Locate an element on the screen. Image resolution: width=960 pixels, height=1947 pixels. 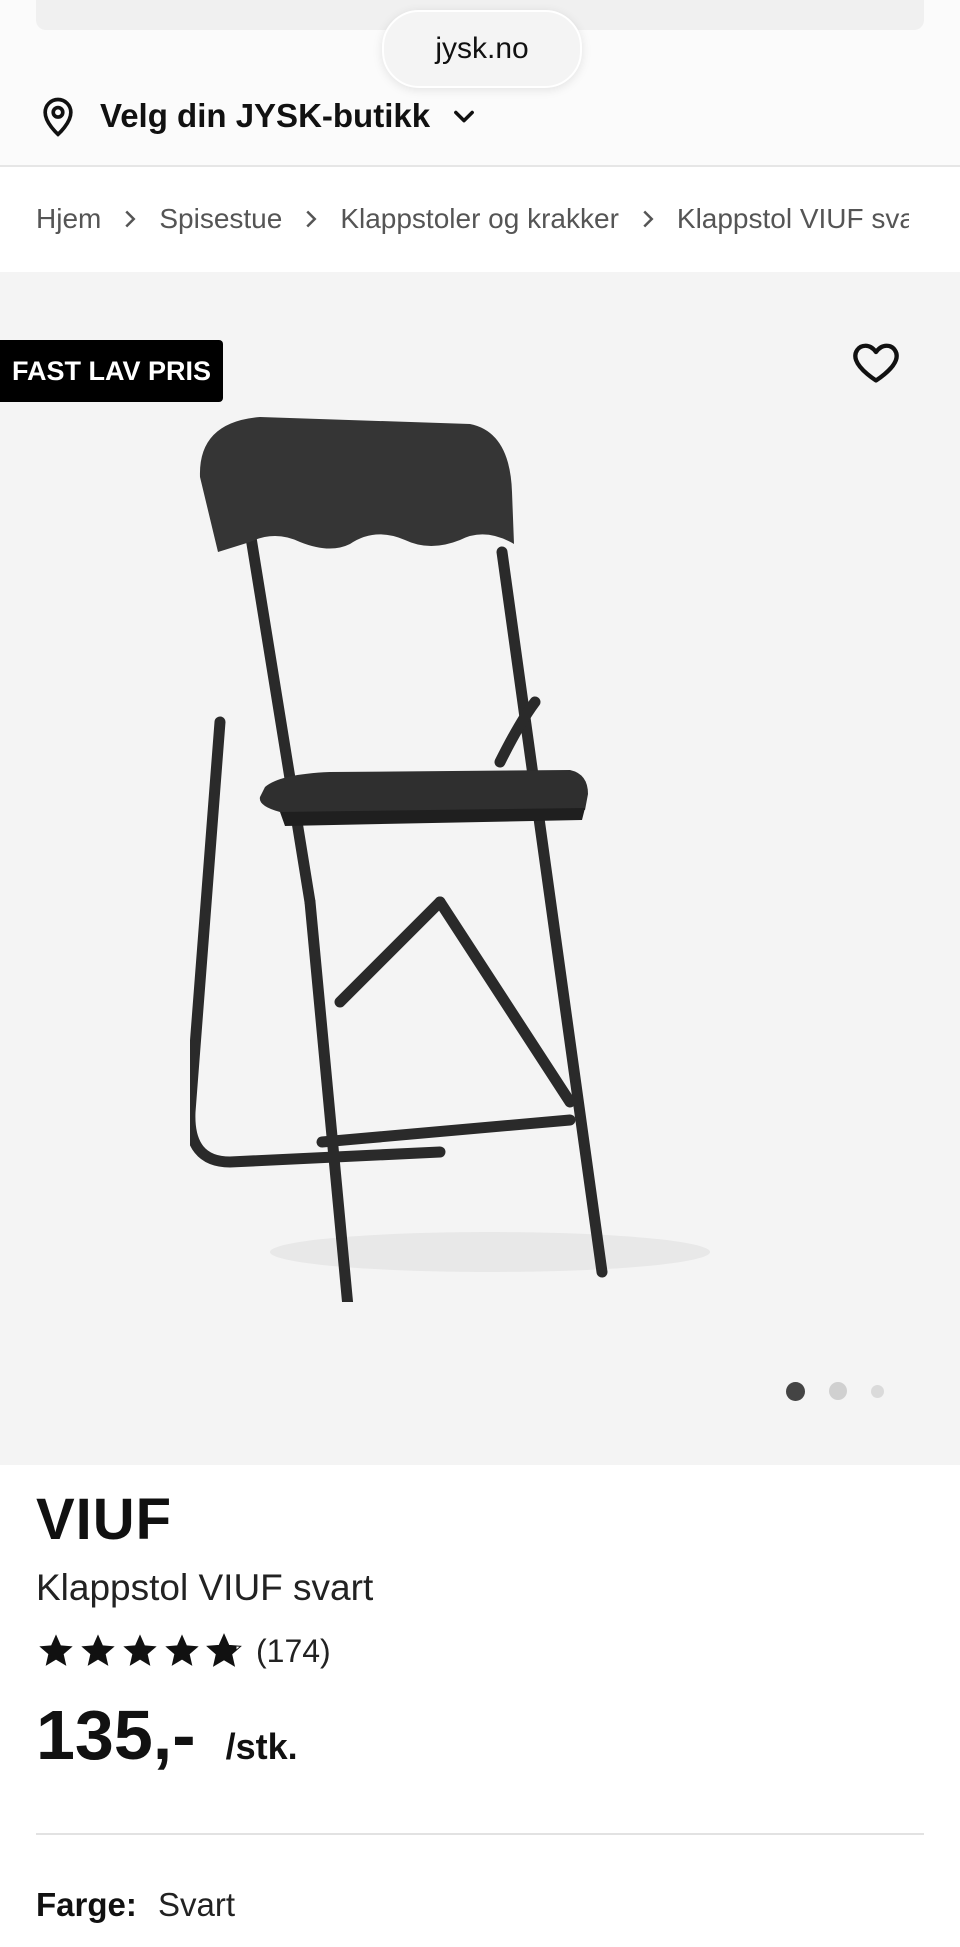
color-value: Svart is located at coordinates (197, 1904).